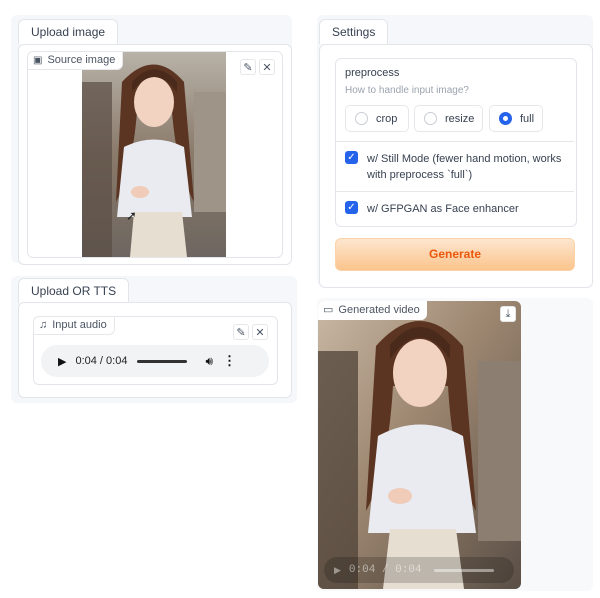  What do you see at coordinates (455, 254) in the screenshot?
I see `generate-button: Generate` at bounding box center [455, 254].